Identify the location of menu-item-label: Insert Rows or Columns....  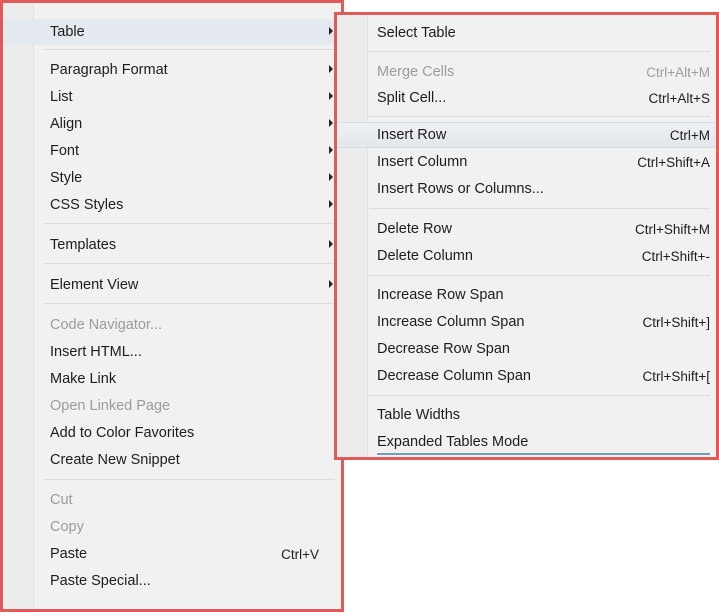
(460, 189).